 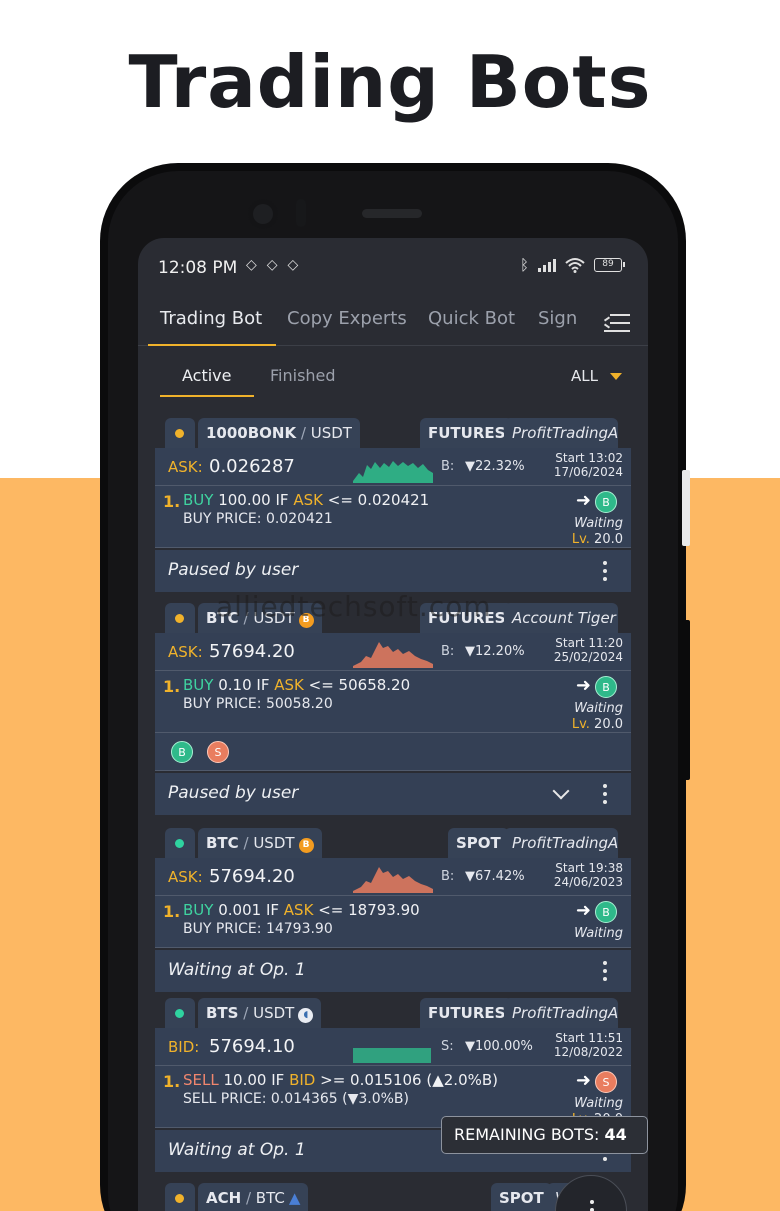 I want to click on earpiece-speaker, so click(x=392, y=213).